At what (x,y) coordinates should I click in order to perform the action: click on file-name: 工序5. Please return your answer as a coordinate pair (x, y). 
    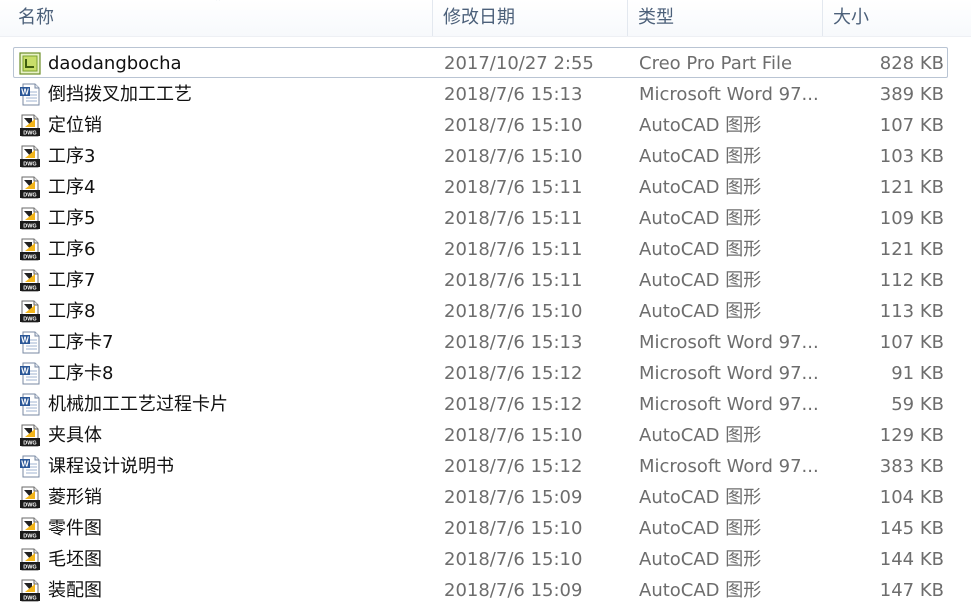
    Looking at the image, I should click on (72, 218).